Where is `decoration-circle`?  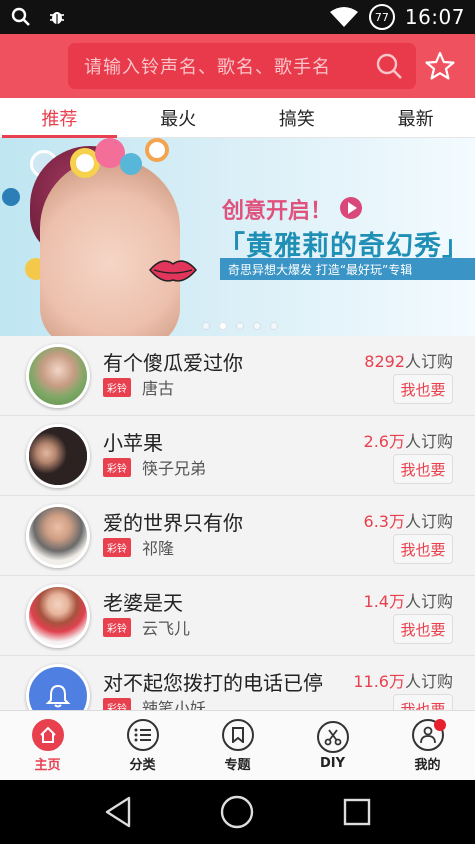 decoration-circle is located at coordinates (11, 197).